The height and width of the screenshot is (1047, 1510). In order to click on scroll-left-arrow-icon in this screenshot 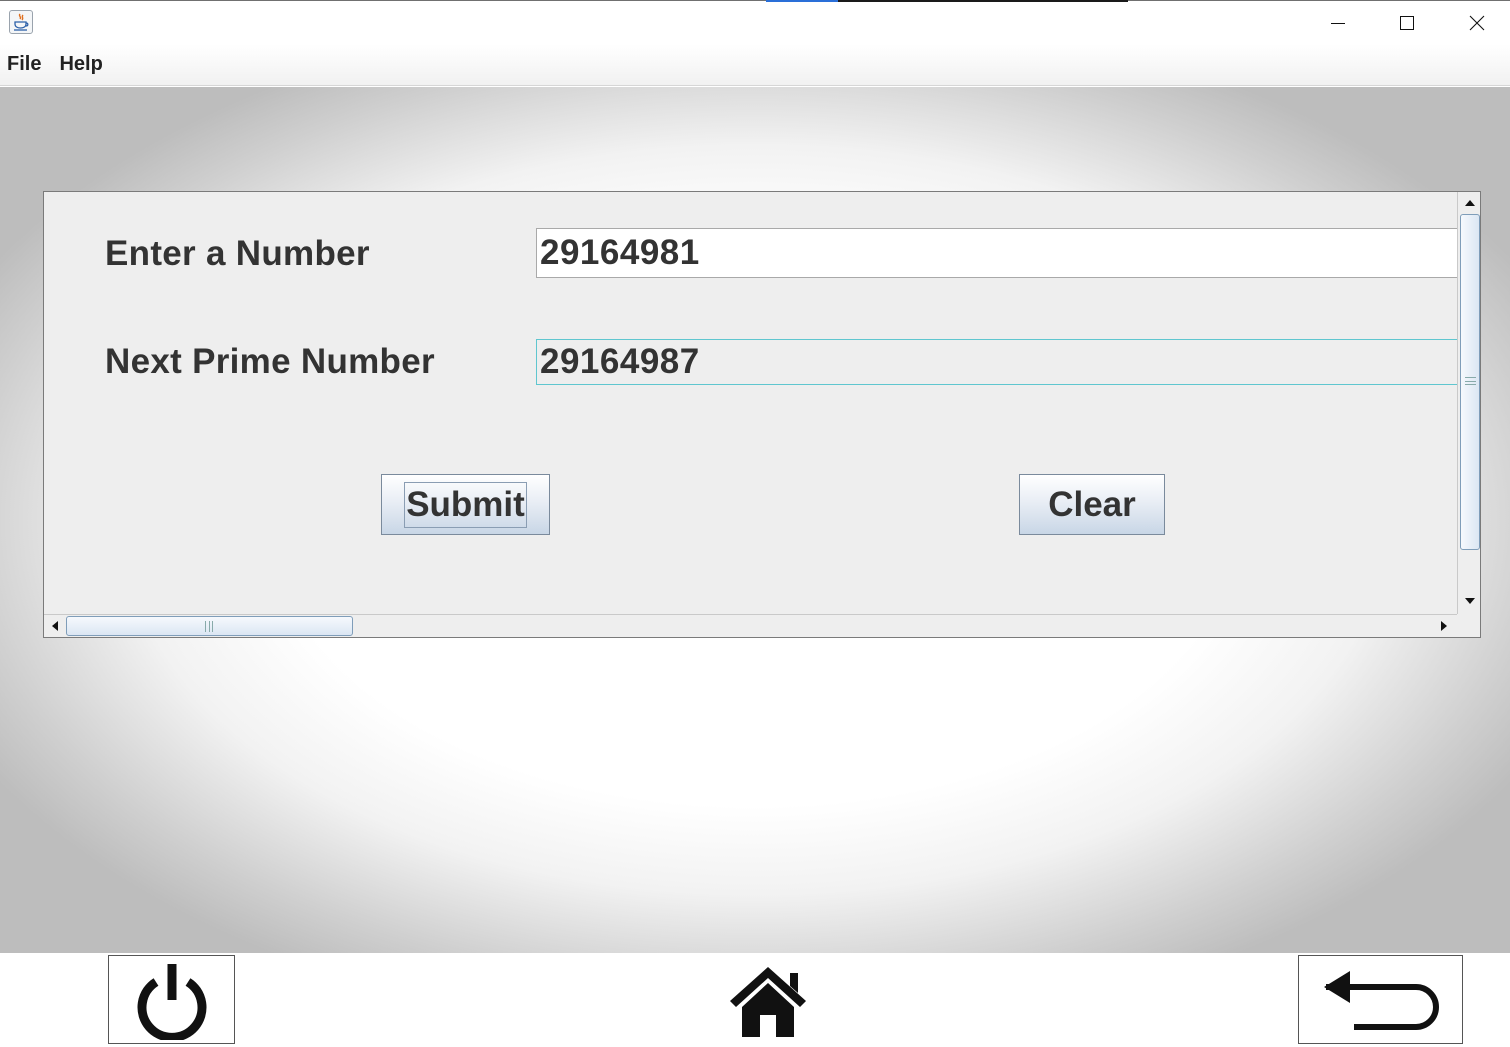, I will do `click(55, 626)`.